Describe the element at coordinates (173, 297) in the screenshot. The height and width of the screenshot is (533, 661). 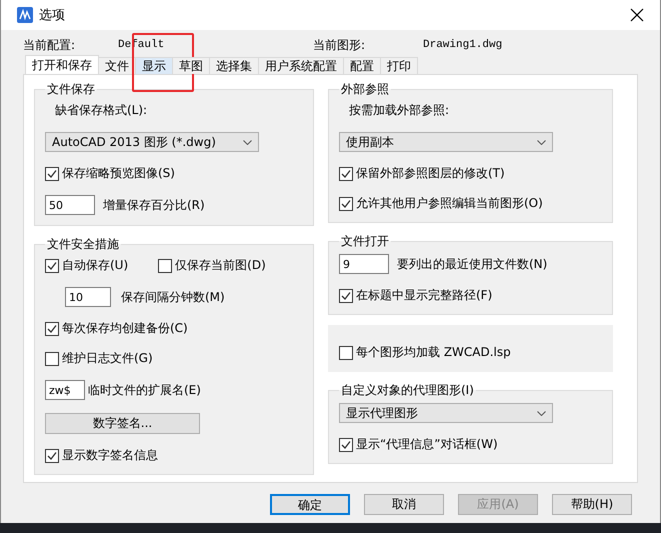
I see `field-label: 保存间隔分钟数(M)` at that location.